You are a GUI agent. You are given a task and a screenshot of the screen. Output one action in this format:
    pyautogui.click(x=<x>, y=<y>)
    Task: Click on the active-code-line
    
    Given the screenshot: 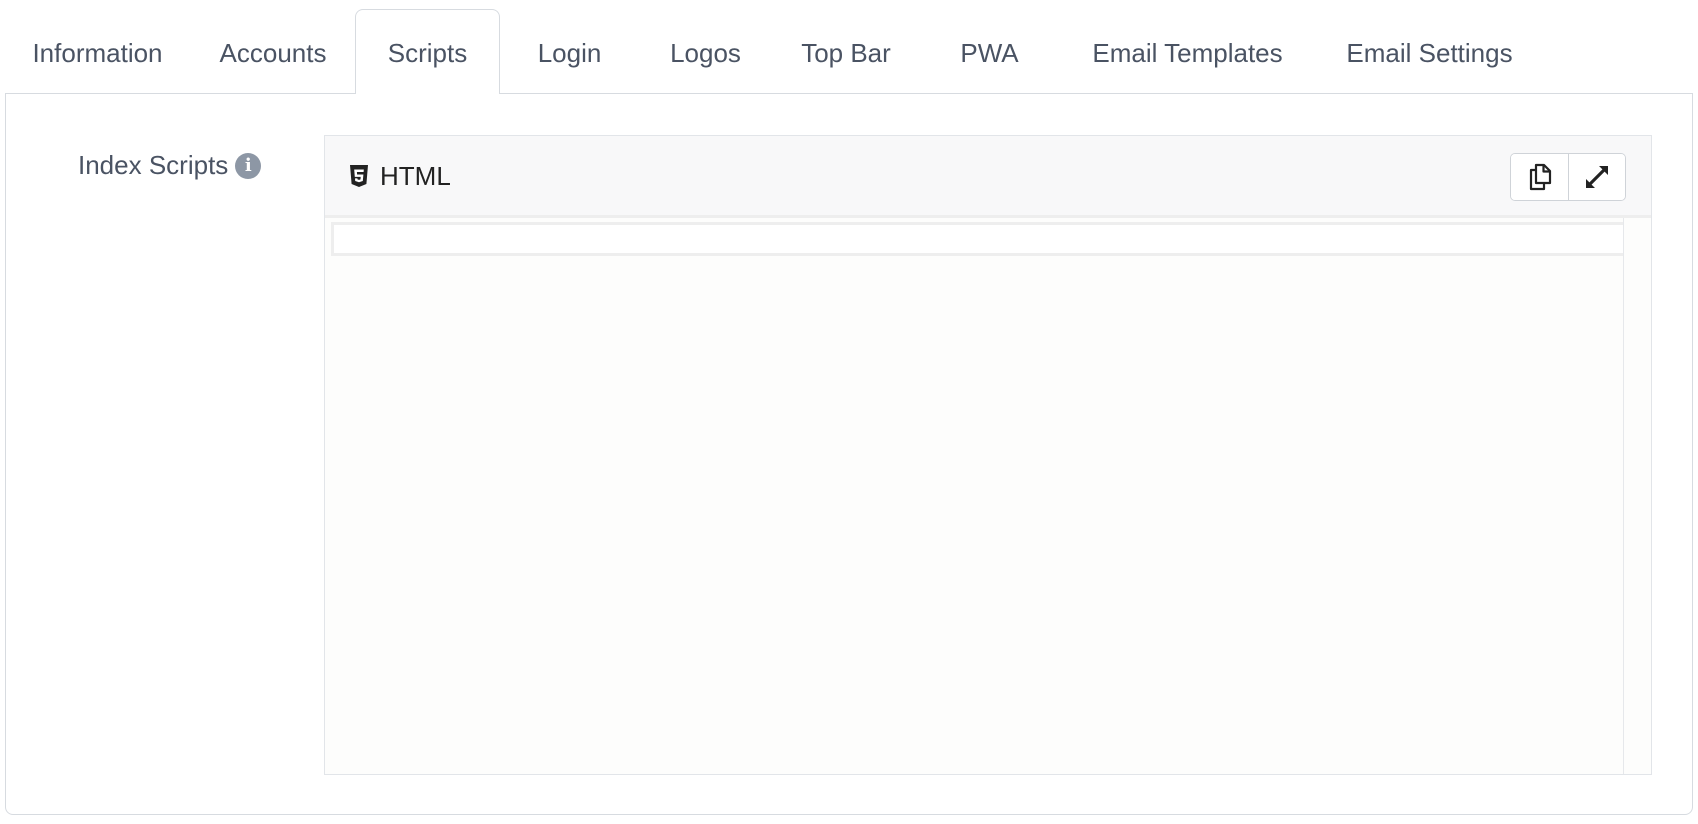 What is the action you would take?
    pyautogui.click(x=987, y=239)
    